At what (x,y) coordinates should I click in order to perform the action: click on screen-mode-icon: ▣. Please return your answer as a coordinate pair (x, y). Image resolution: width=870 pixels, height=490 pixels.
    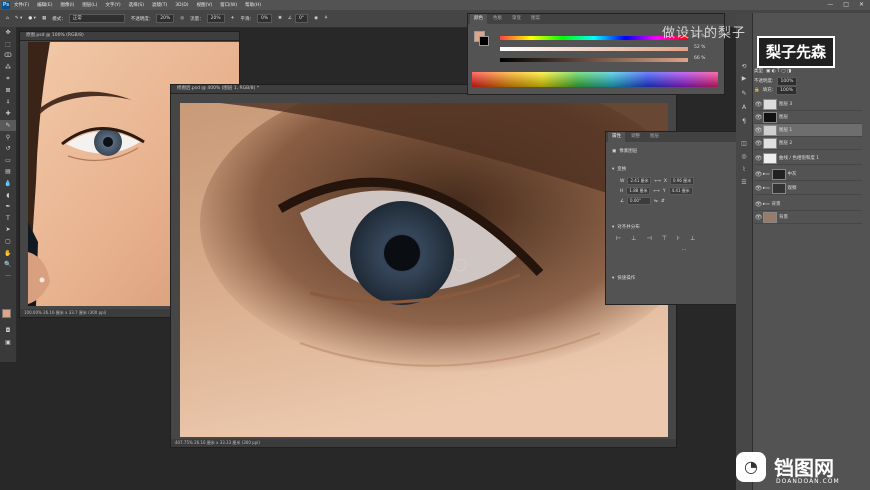
    Looking at the image, I should click on (8, 343).